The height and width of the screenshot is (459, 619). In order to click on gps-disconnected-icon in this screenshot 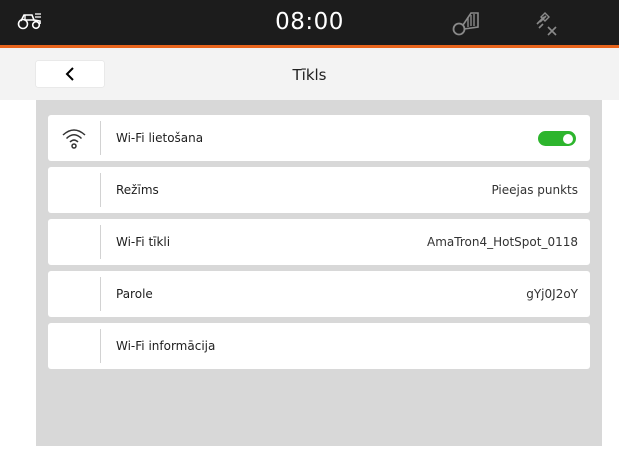, I will do `click(547, 26)`.